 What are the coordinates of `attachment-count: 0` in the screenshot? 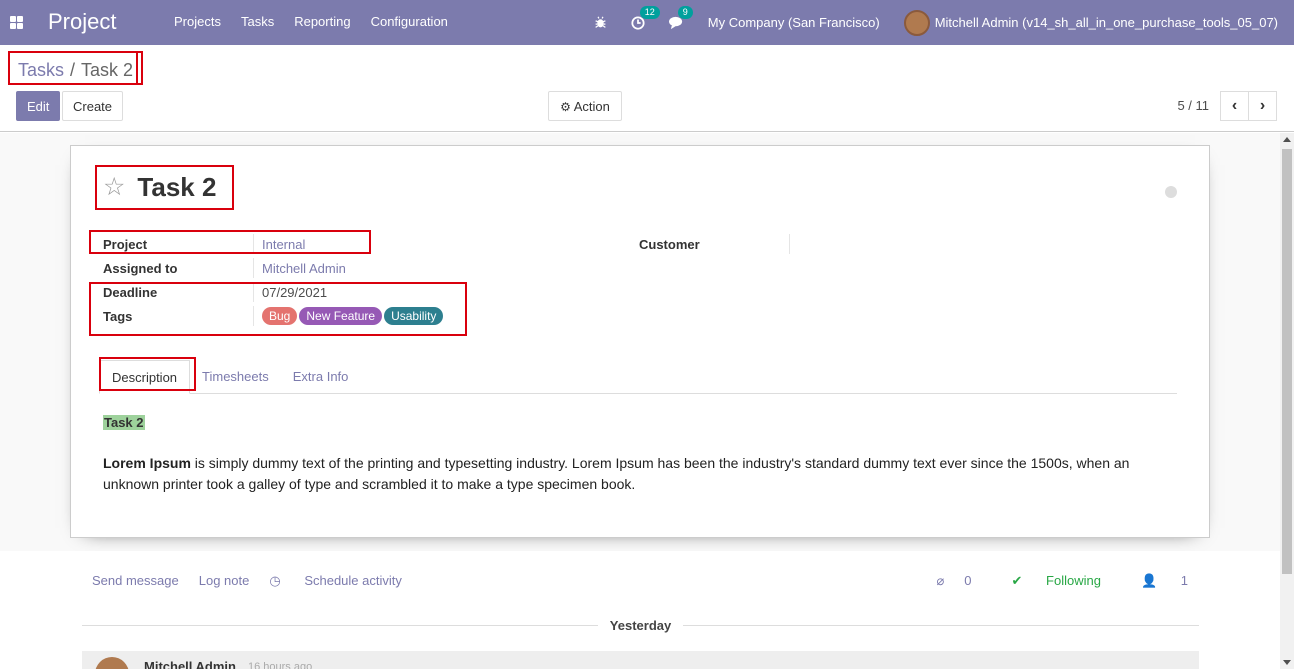 It's located at (968, 580).